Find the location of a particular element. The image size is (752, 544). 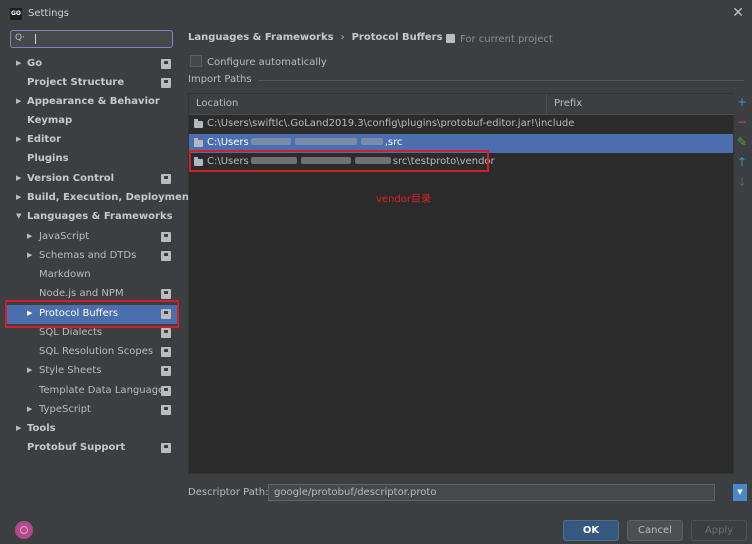

tree-item-label: Tools is located at coordinates (41, 428).